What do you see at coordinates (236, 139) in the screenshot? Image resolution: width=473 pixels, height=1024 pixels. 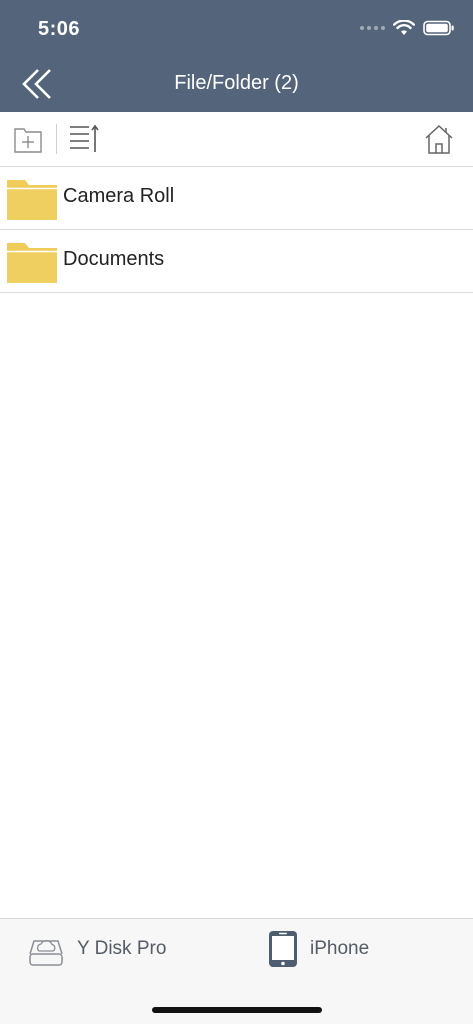 I see `toolbar` at bounding box center [236, 139].